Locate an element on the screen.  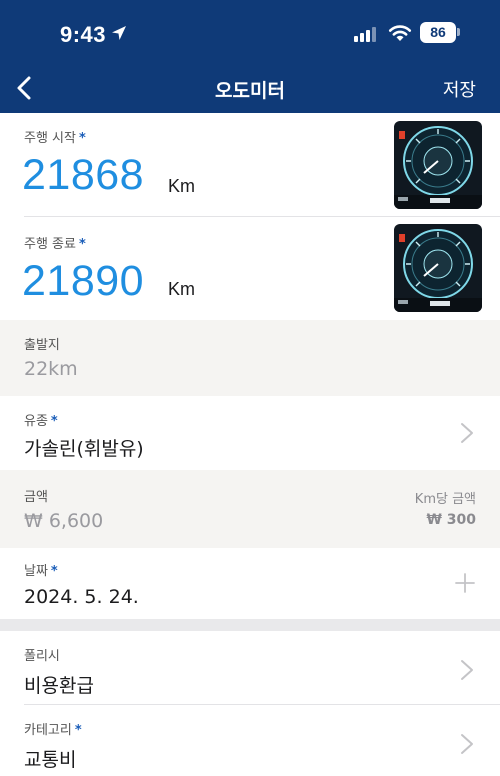
status-time: 9:43 is located at coordinates (83, 34).